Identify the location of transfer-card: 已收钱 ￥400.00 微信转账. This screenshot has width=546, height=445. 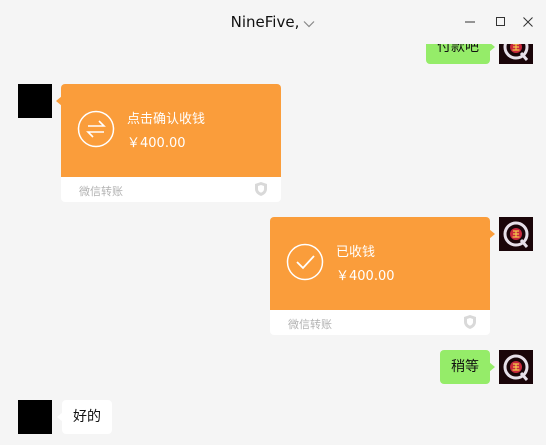
(382, 276).